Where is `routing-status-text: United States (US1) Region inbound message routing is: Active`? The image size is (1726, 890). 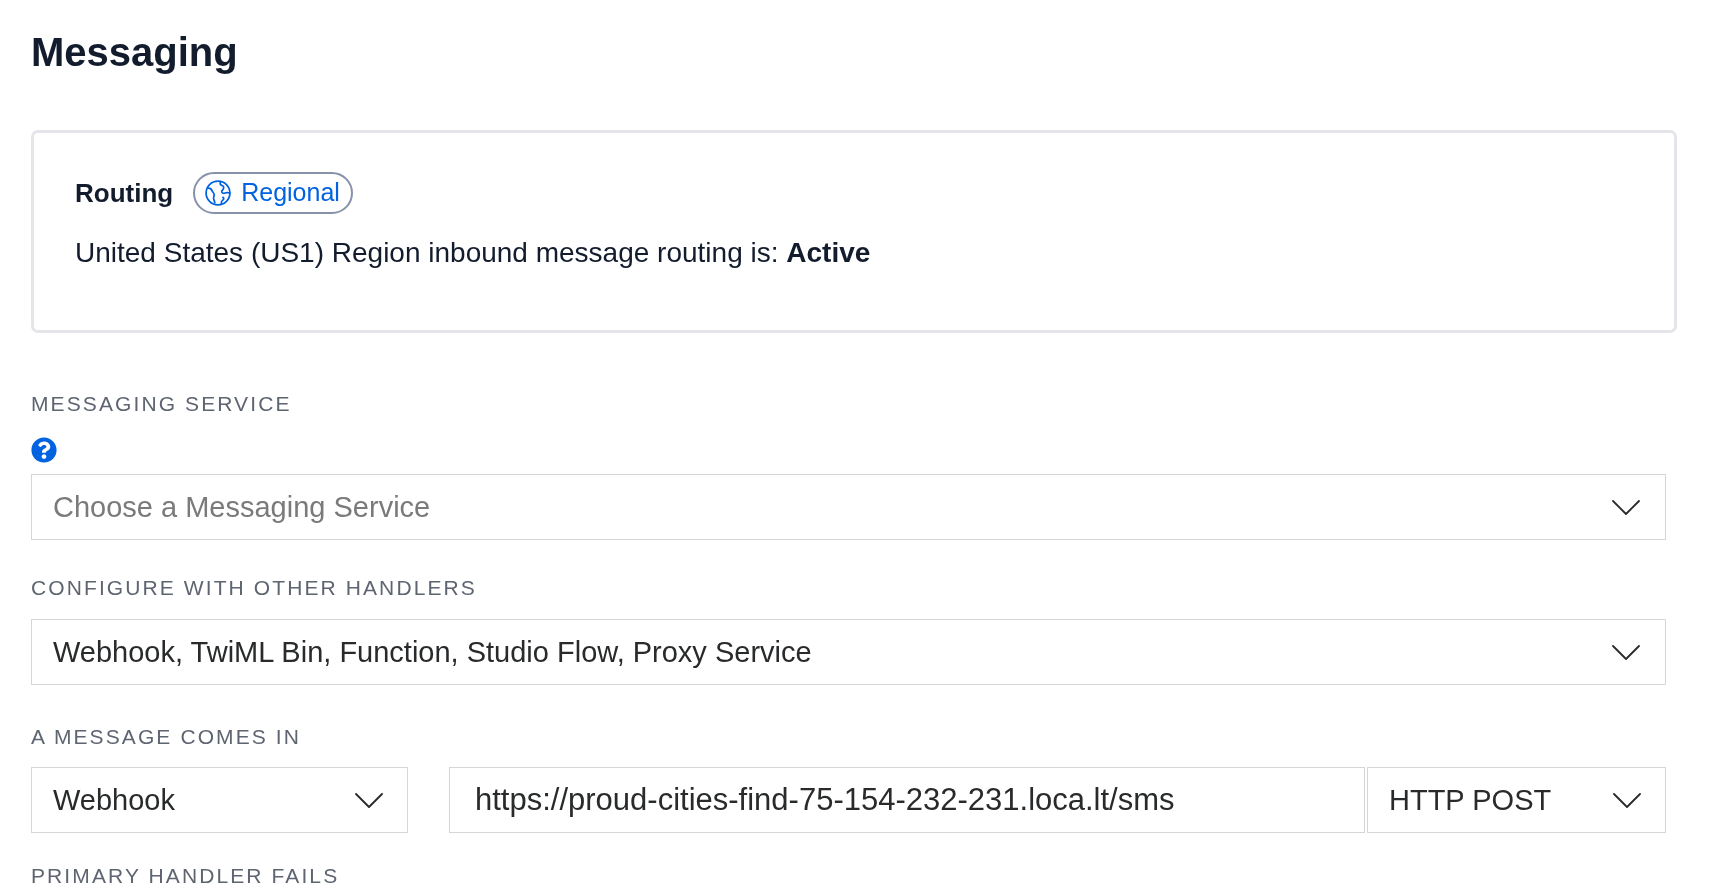
routing-status-text: United States (US1) Region inbound message routing is: Active is located at coordinates (473, 253).